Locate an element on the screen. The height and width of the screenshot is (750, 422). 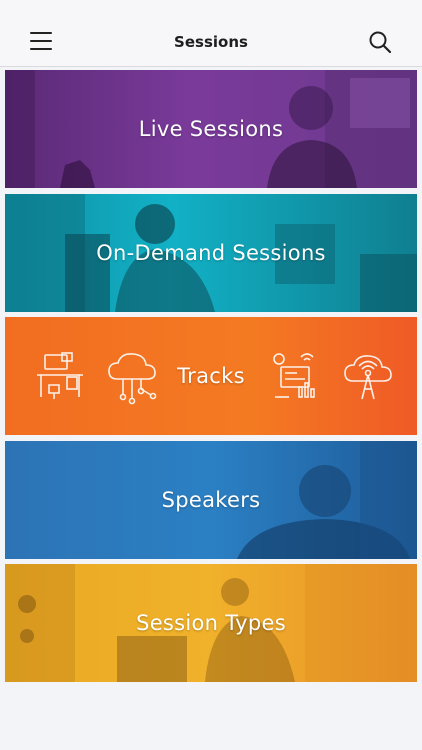
tile-label: Live Sessions is located at coordinates (211, 129).